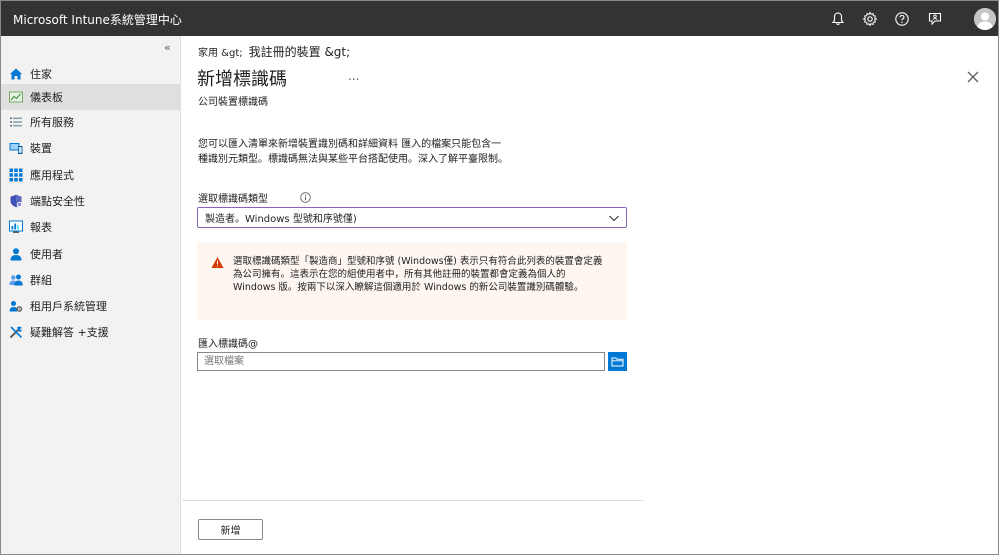  Describe the element at coordinates (46, 97) in the screenshot. I see `sidebar-item-label: 儀表板` at that location.